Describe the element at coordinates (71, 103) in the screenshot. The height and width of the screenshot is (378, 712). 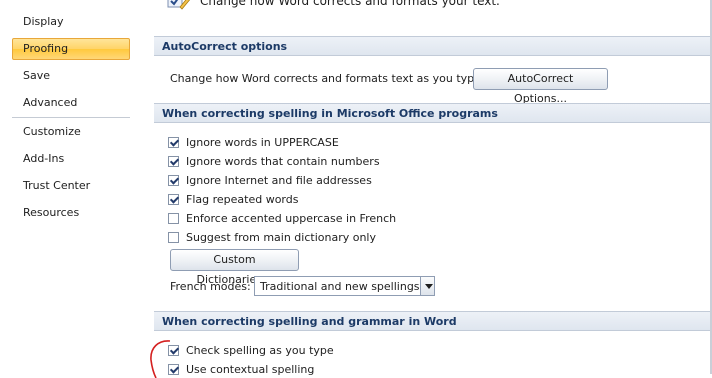
I see `sidebar-item-advanced: Advanced` at that location.